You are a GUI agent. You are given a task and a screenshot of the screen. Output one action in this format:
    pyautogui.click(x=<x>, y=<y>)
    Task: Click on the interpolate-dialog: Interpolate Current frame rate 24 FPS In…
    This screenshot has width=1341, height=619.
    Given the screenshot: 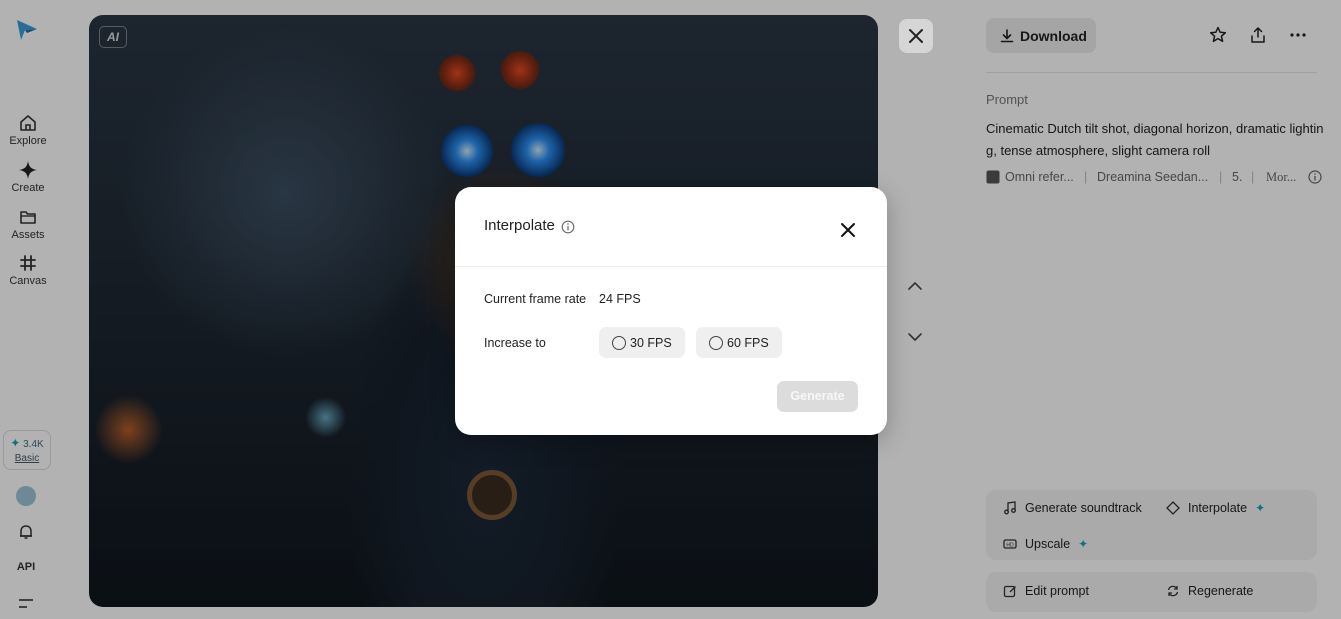 What is the action you would take?
    pyautogui.click(x=671, y=311)
    